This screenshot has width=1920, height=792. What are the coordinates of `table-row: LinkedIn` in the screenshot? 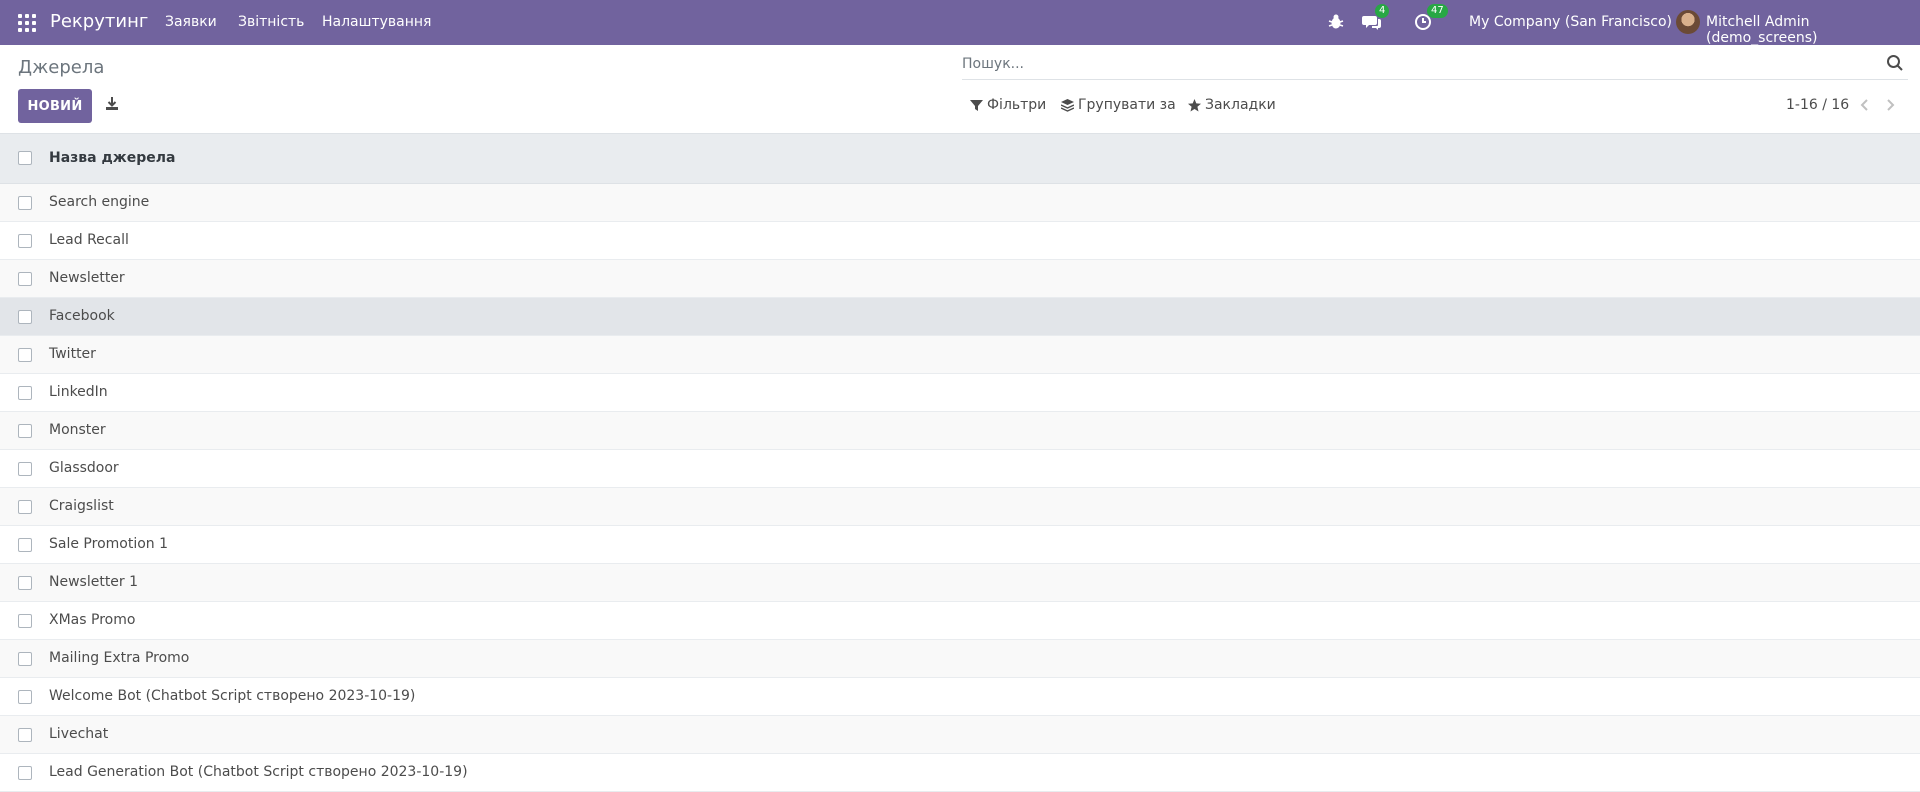 It's located at (960, 393).